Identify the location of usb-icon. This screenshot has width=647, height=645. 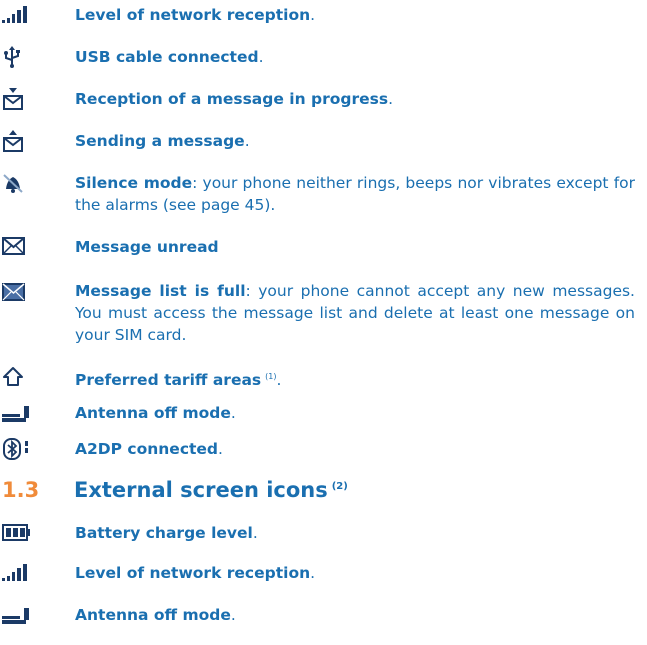
(17, 58).